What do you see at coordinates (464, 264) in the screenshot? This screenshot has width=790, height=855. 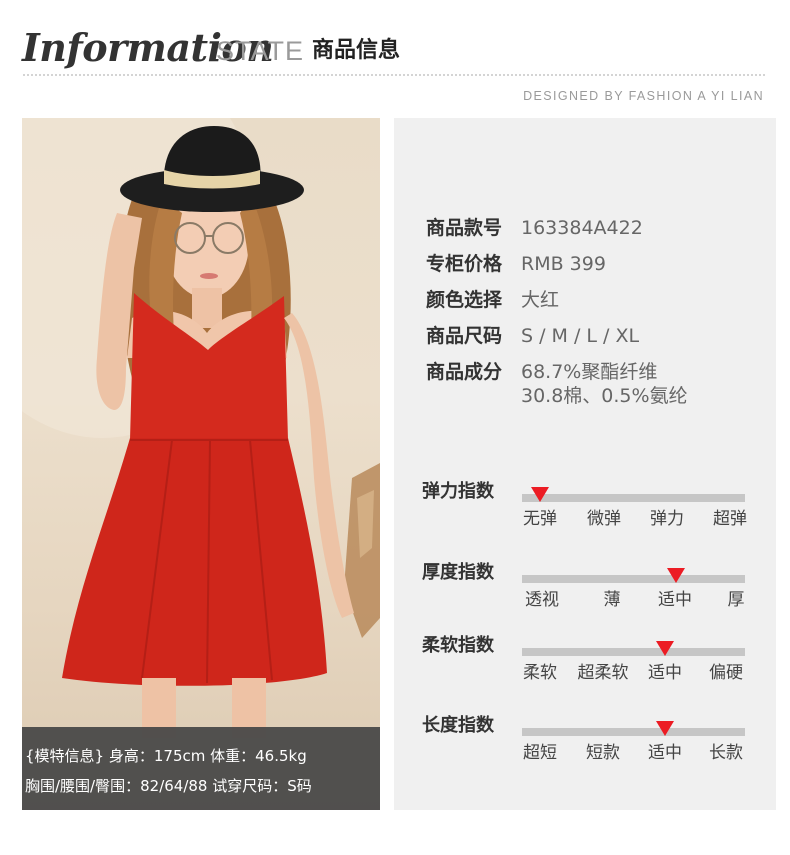 I see `spec-key: 专柜价格` at bounding box center [464, 264].